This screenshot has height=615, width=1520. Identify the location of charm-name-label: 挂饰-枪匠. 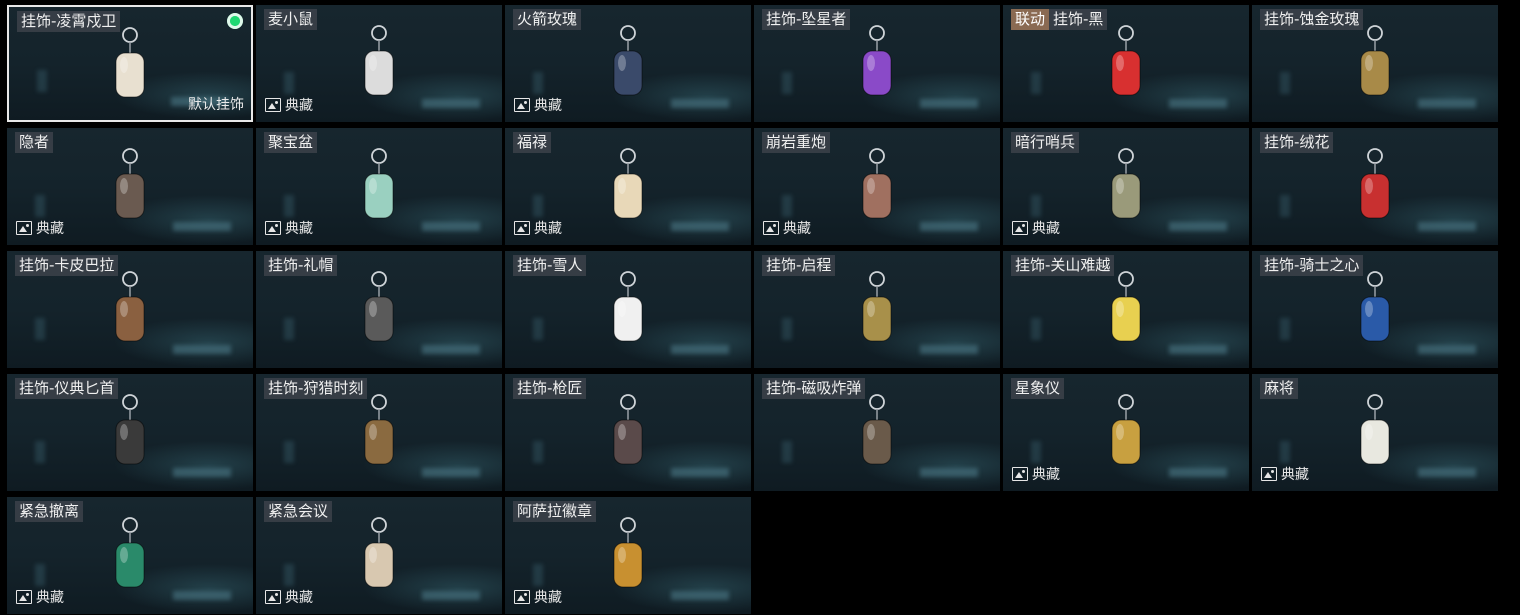
(550, 388).